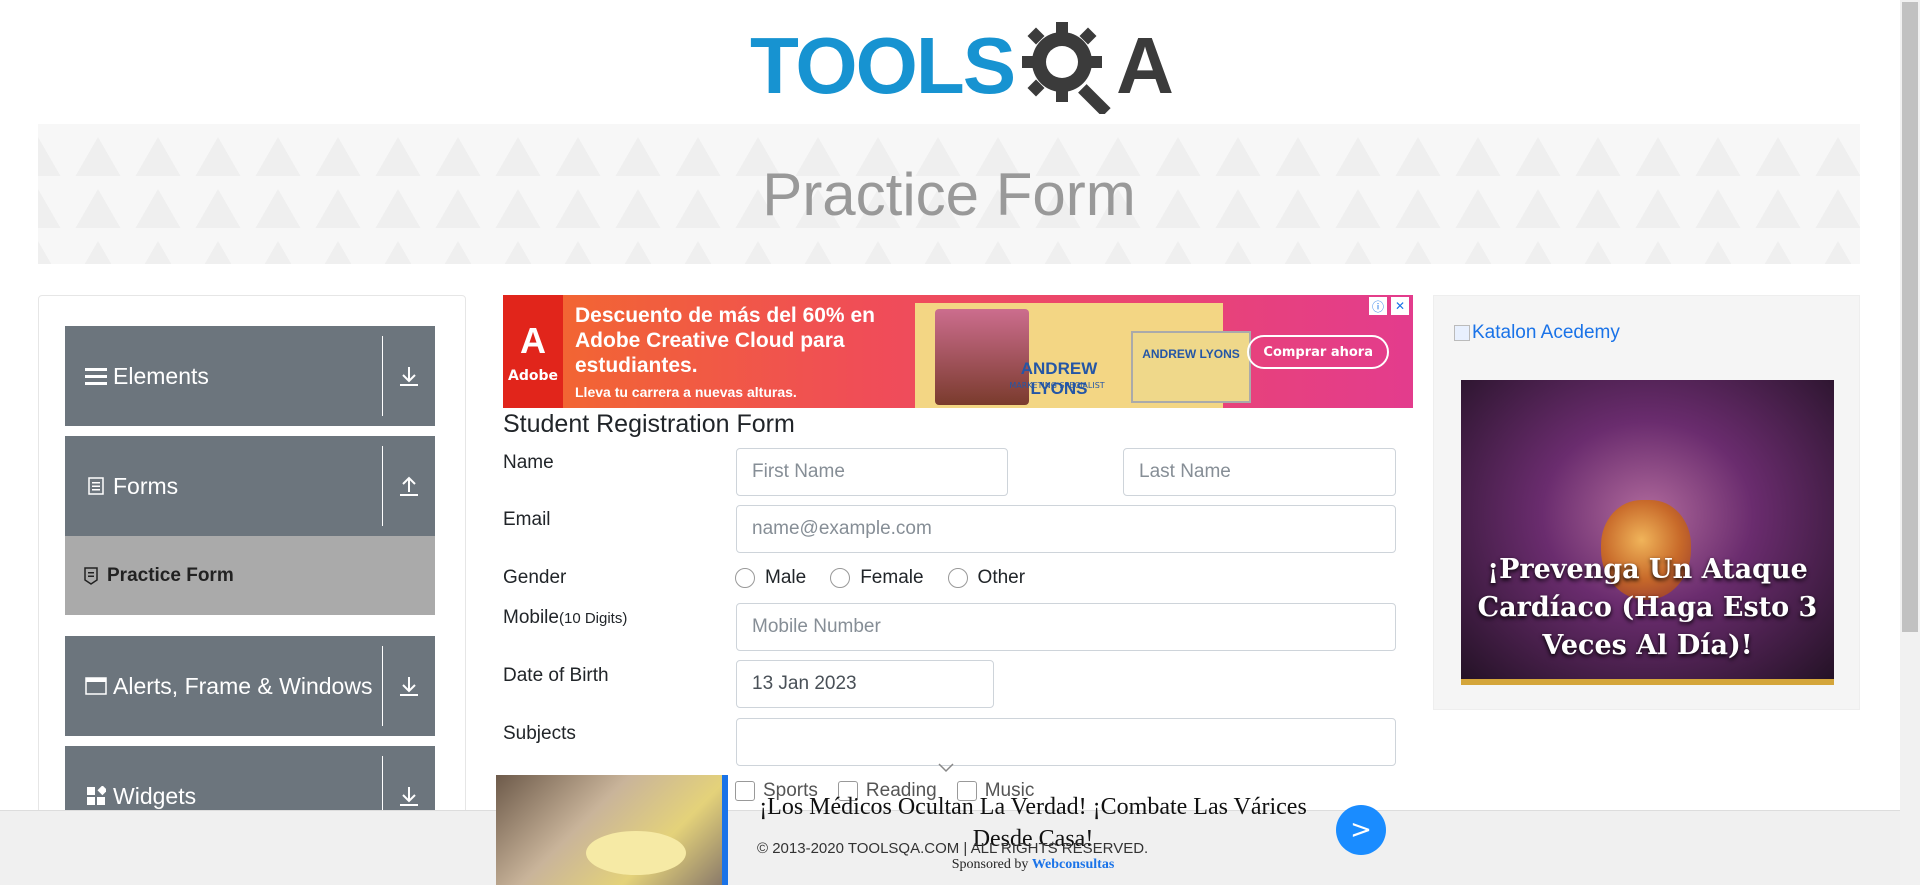 This screenshot has width=1920, height=885. I want to click on ad-photo-detail, so click(636, 853).